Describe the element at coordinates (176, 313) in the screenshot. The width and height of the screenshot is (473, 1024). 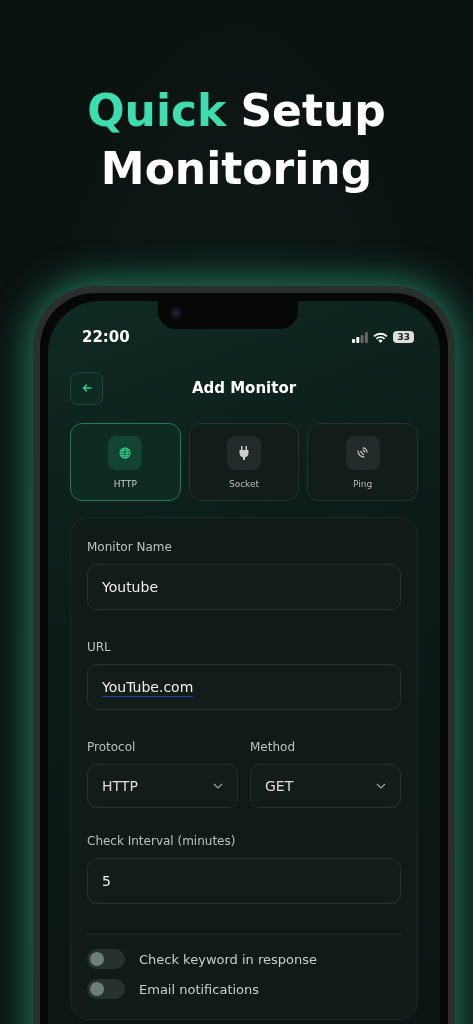
I see `camera-icon` at that location.